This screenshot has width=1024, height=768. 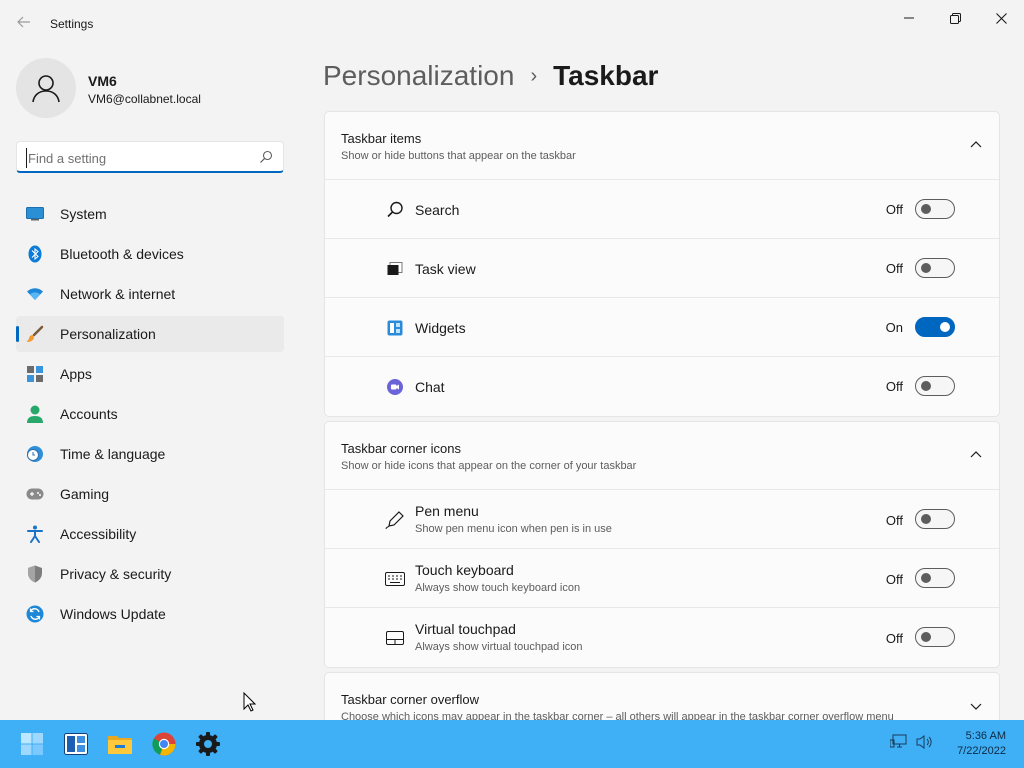 What do you see at coordinates (925, 742) in the screenshot?
I see `volume-icon` at bounding box center [925, 742].